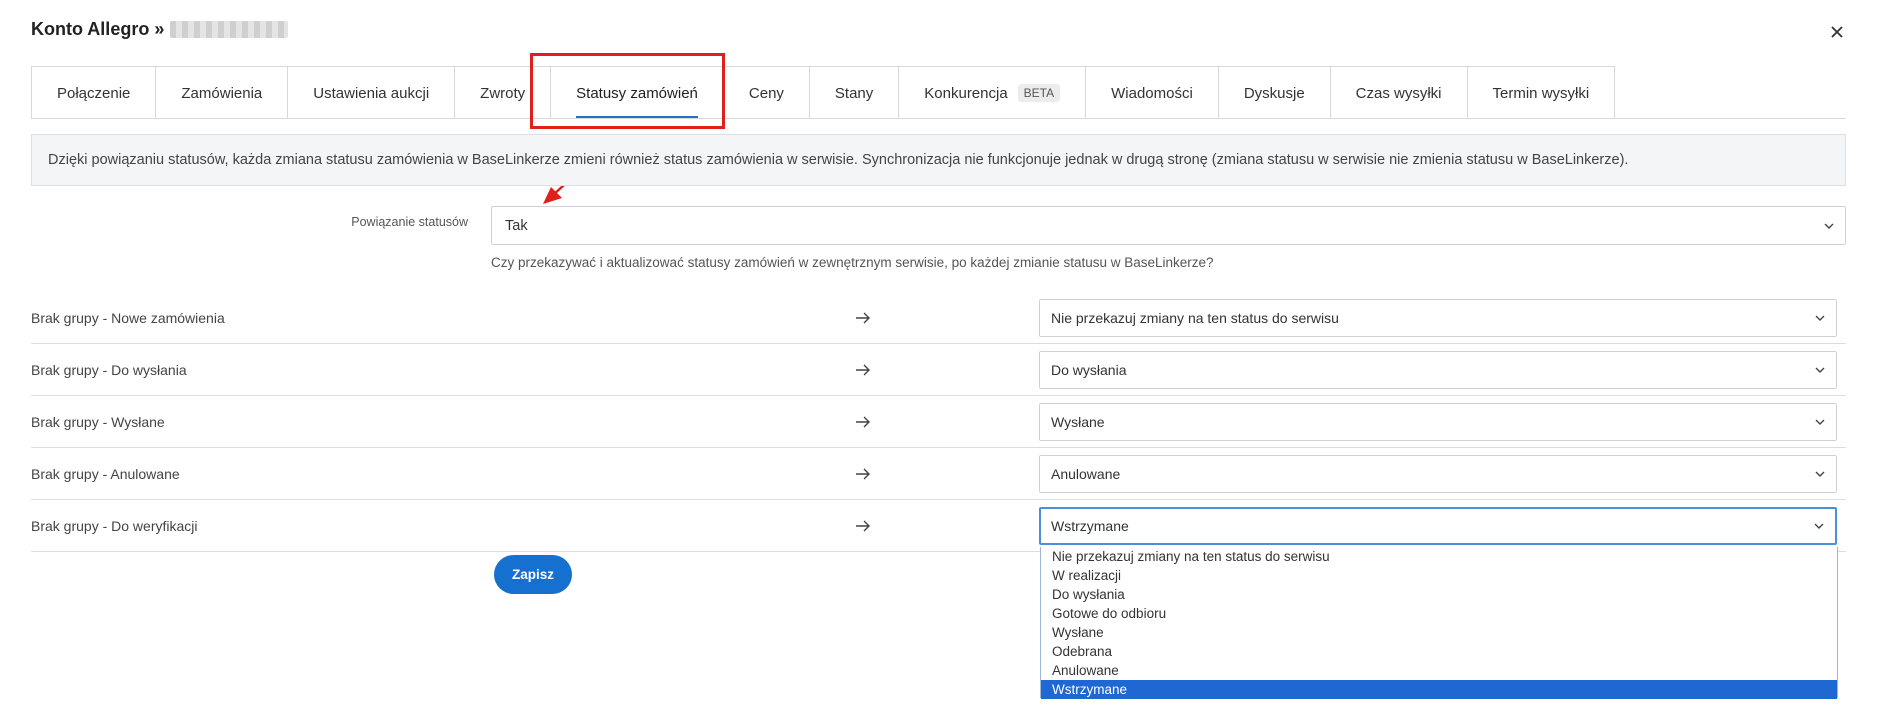  What do you see at coordinates (1438, 422) in the screenshot?
I see `target-status-select: Wysłane` at bounding box center [1438, 422].